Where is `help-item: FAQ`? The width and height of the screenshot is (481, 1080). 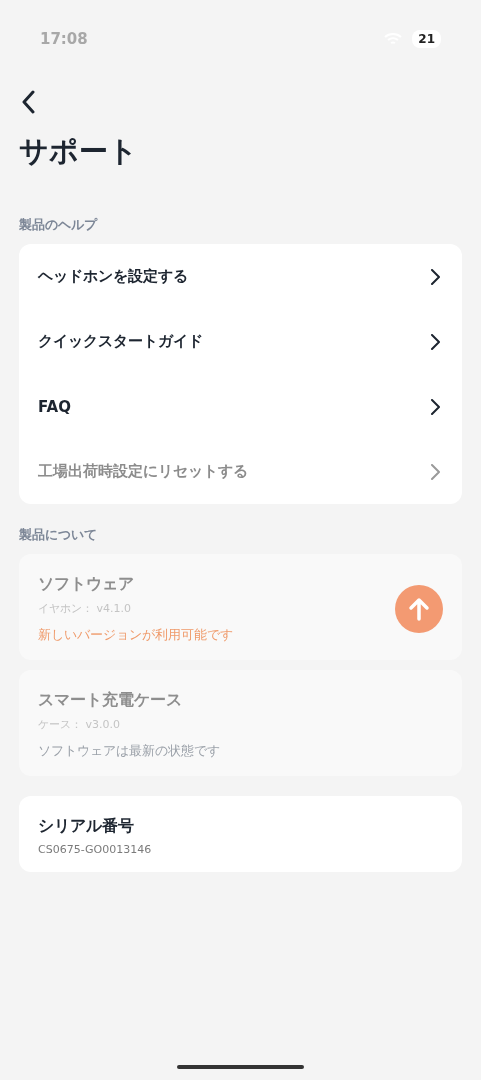
help-item: FAQ is located at coordinates (240, 406).